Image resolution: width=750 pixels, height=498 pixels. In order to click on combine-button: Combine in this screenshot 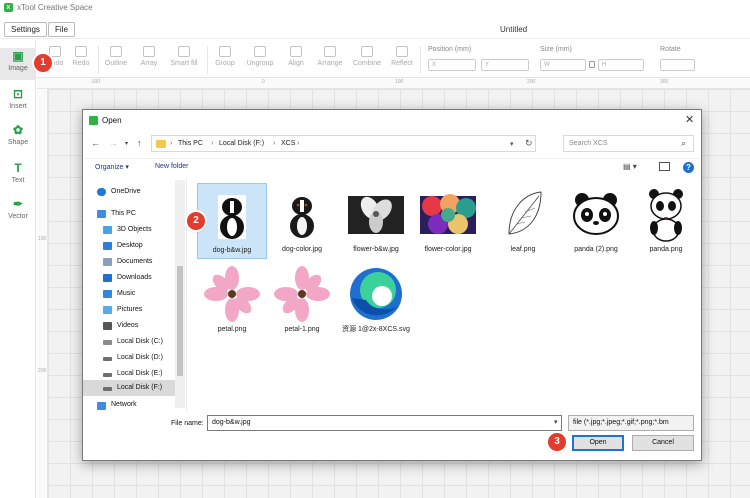, I will do `click(367, 56)`.